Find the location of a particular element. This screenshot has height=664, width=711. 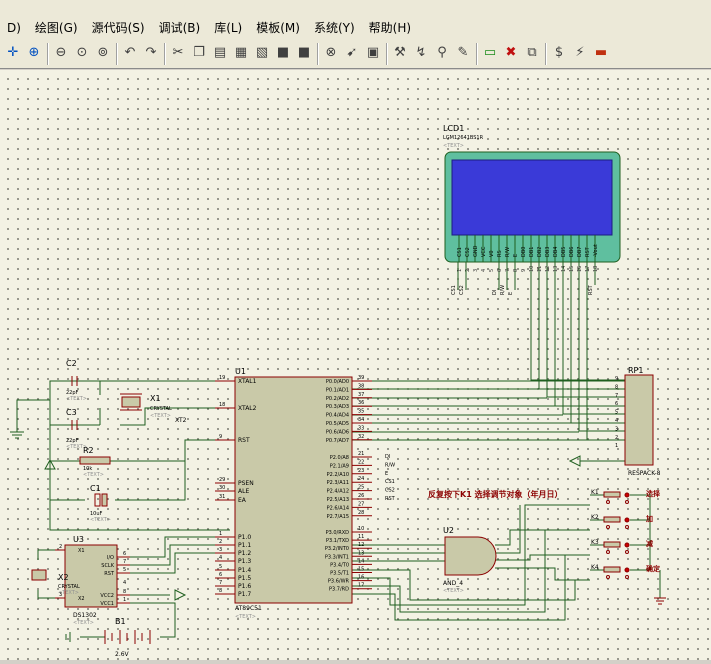

u1-pin-name: P2.3/A11 is located at coordinates (338, 483).